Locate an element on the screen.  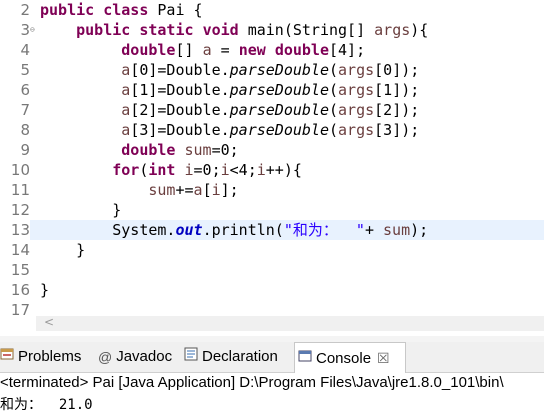
code-token: [3]); is located at coordinates (397, 130).